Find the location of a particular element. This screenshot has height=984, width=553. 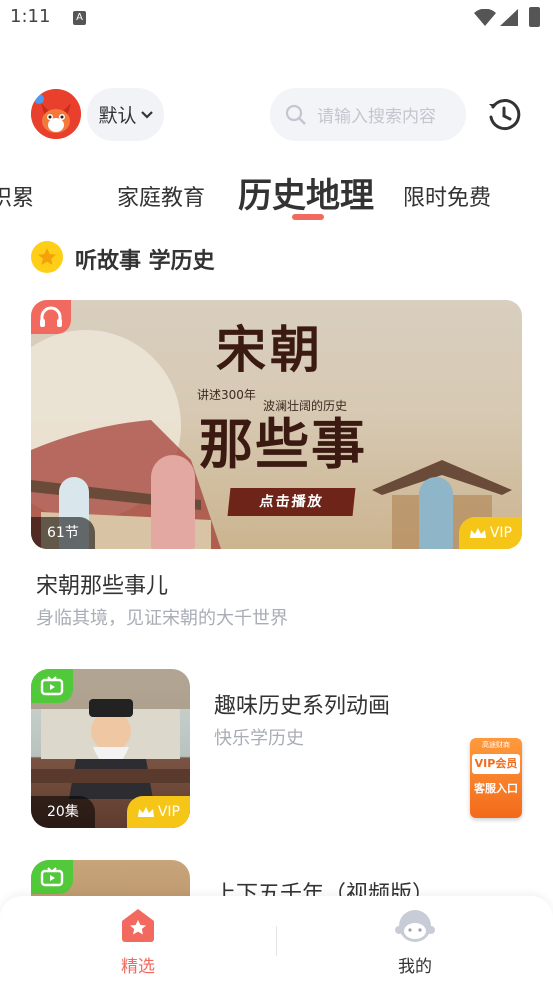

status-bar: 1:11 A is located at coordinates (276, 19).